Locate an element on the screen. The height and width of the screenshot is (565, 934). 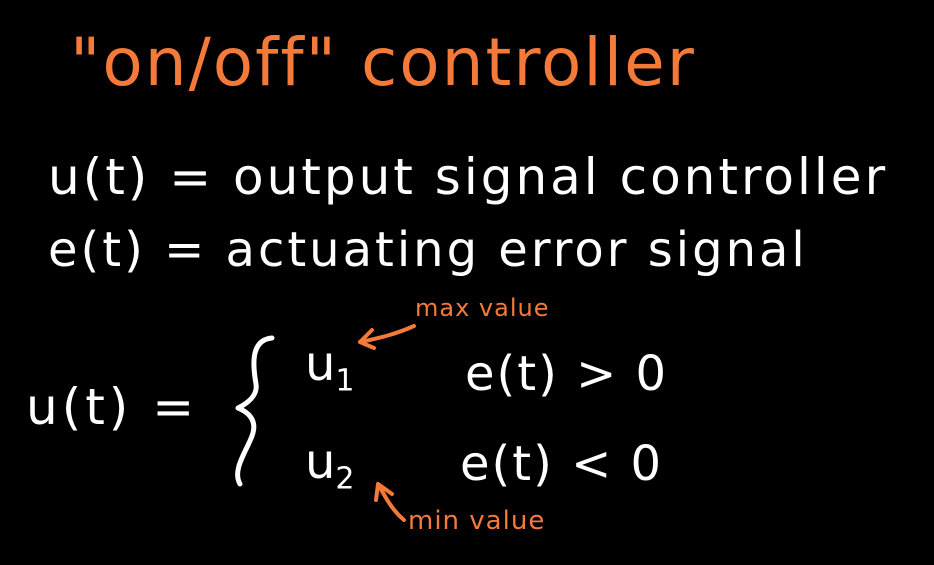
case-2-condition: e(t) < 0 is located at coordinates (562, 464).